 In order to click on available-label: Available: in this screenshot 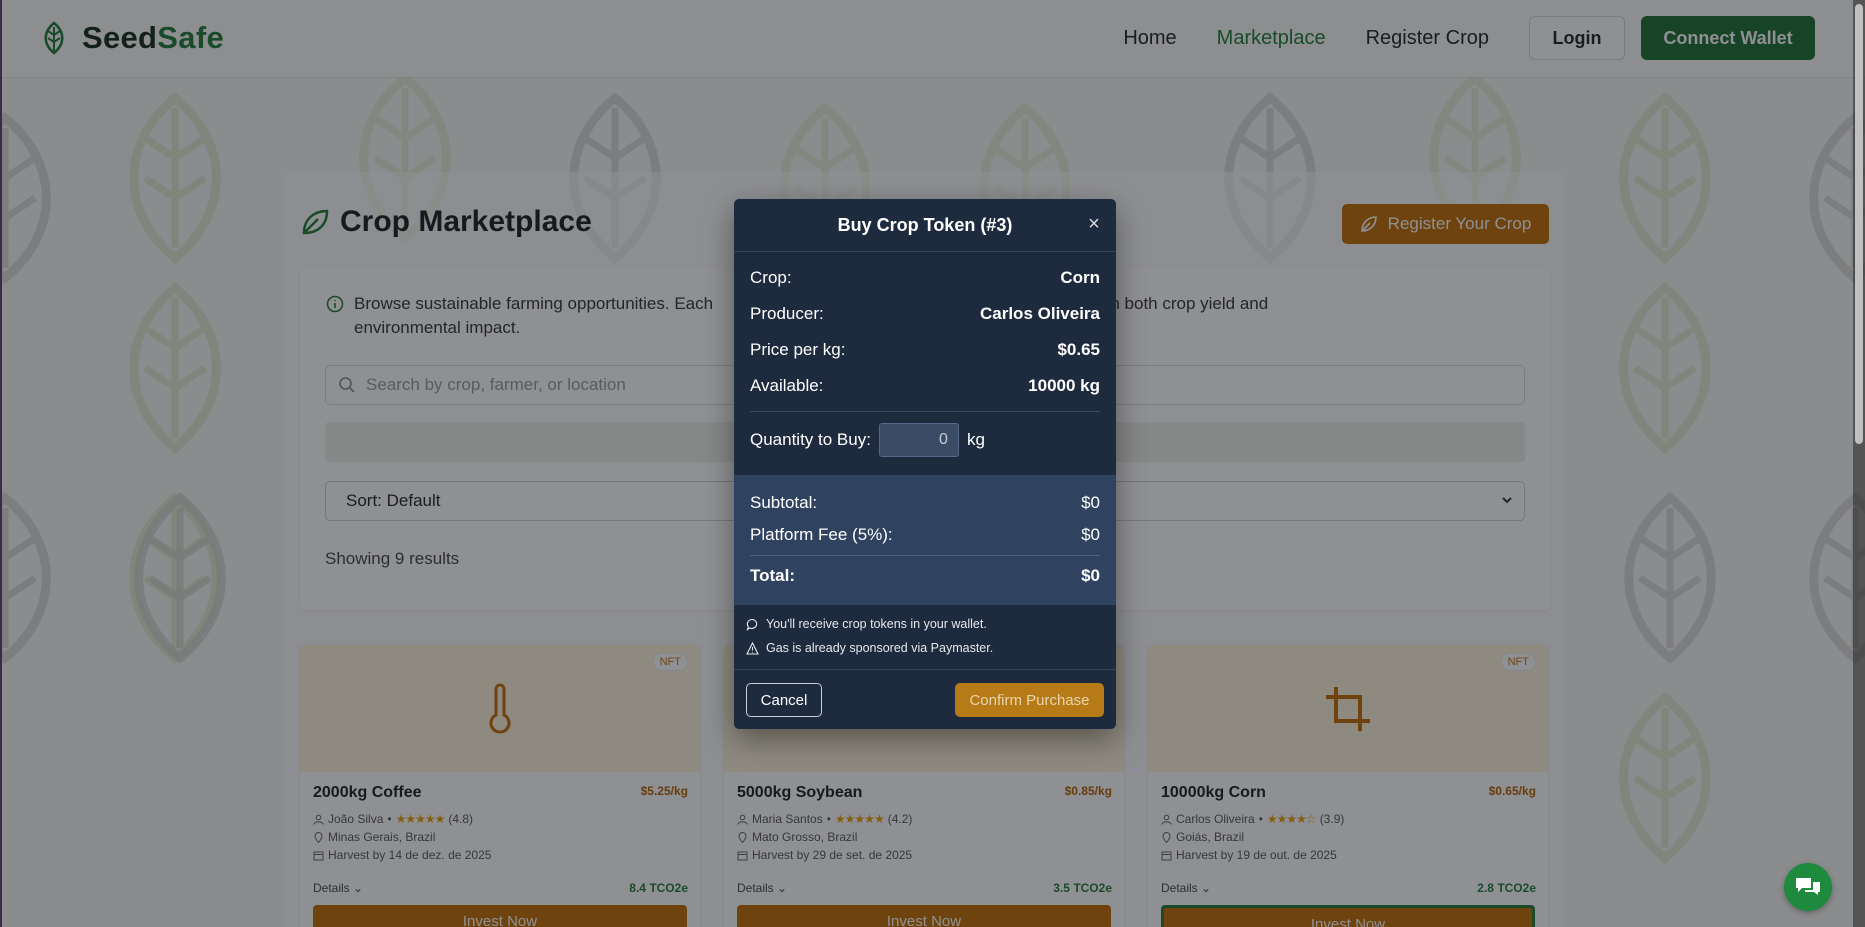, I will do `click(787, 385)`.